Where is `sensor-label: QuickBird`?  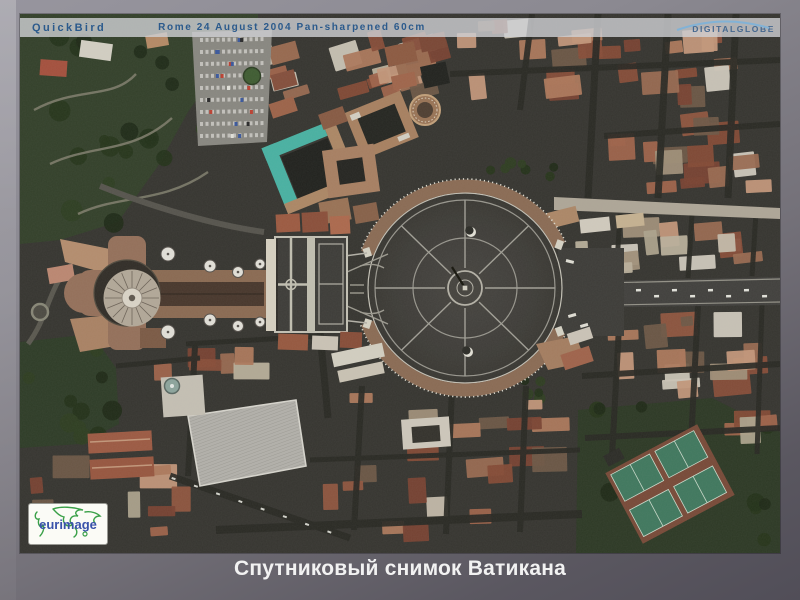
sensor-label: QuickBird is located at coordinates (69, 27).